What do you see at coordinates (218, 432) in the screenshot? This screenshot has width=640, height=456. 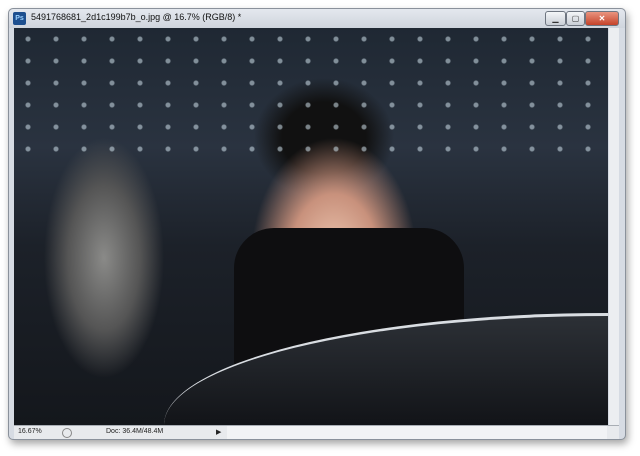 I see `status-menu-arrow: ▶` at bounding box center [218, 432].